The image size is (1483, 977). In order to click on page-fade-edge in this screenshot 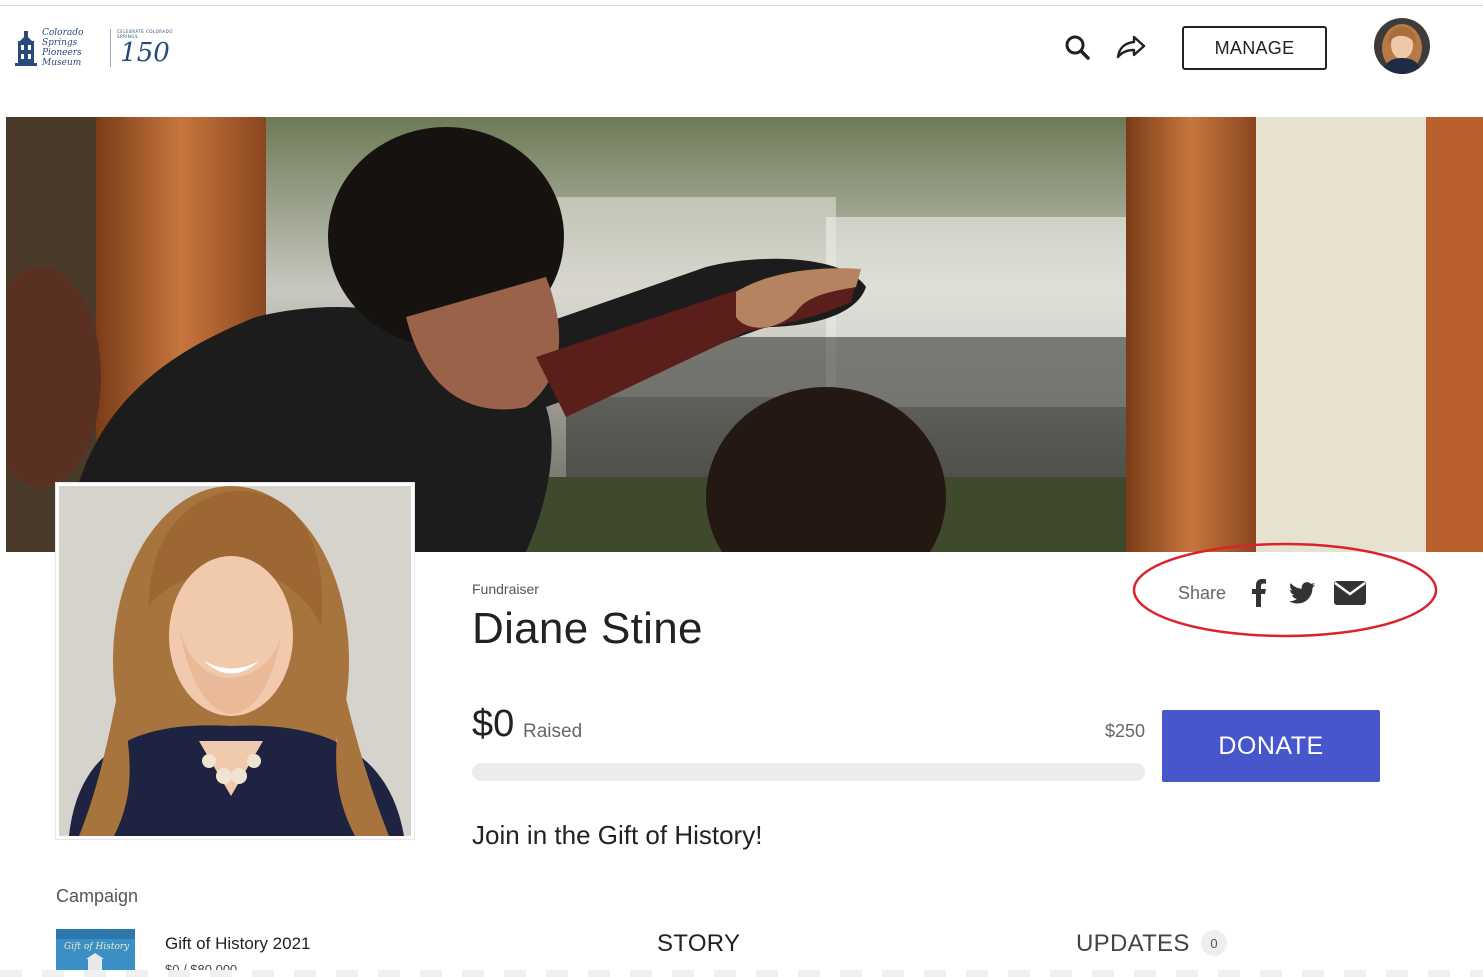, I will do `click(741, 973)`.